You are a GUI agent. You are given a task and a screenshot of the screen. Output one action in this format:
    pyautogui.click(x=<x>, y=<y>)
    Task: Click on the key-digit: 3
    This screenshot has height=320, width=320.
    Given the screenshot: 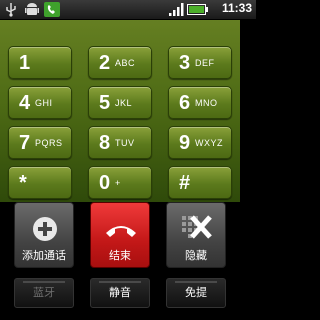 What is the action you would take?
    pyautogui.click(x=185, y=63)
    